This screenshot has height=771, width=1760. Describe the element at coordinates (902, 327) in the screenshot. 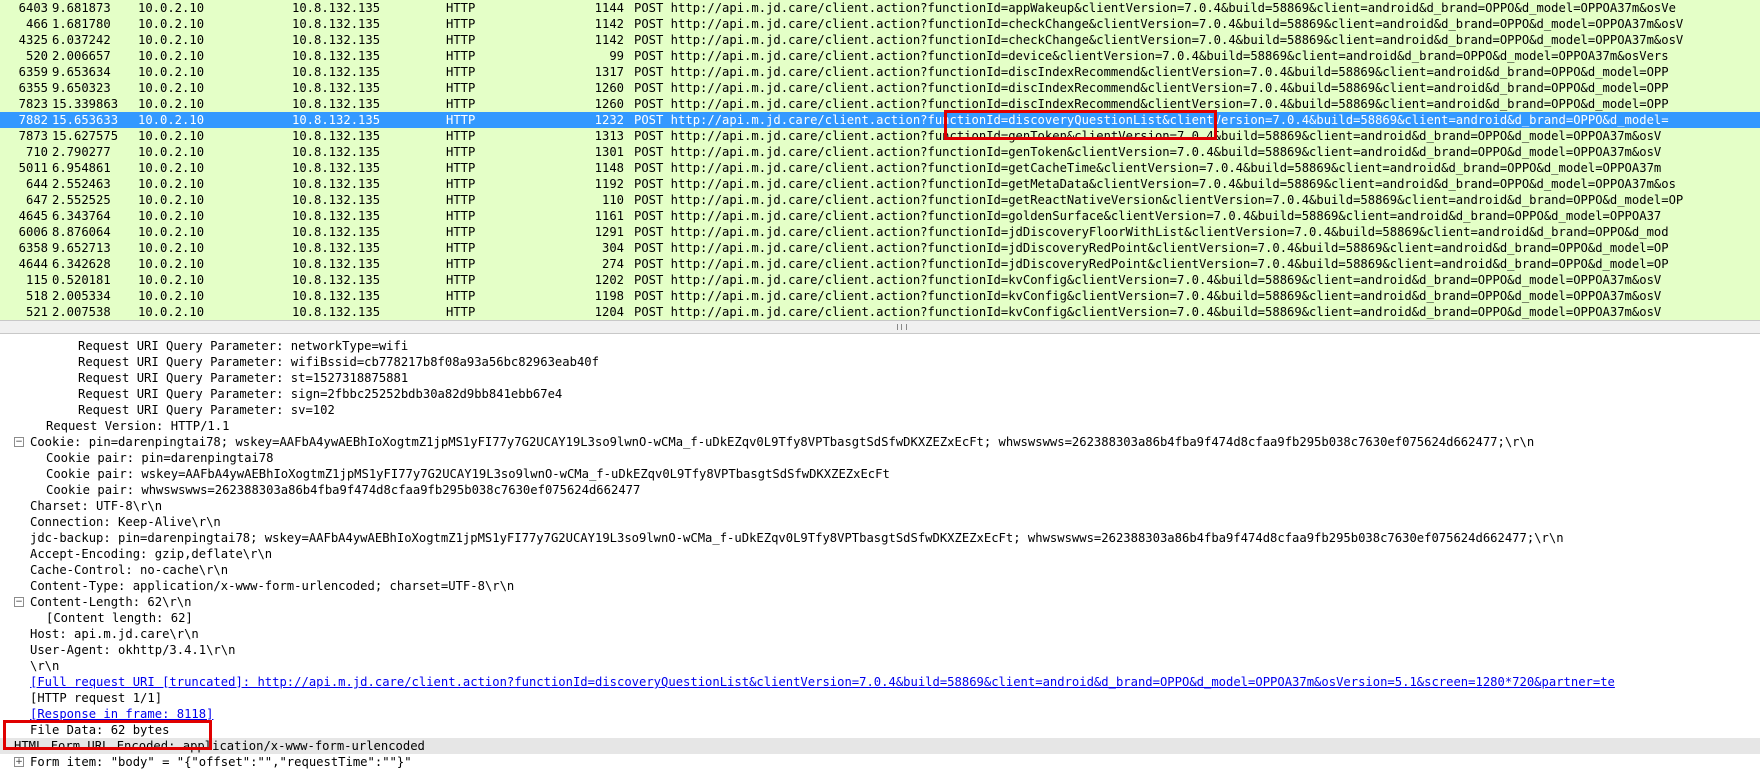

I see `splitter-grip-icon` at that location.